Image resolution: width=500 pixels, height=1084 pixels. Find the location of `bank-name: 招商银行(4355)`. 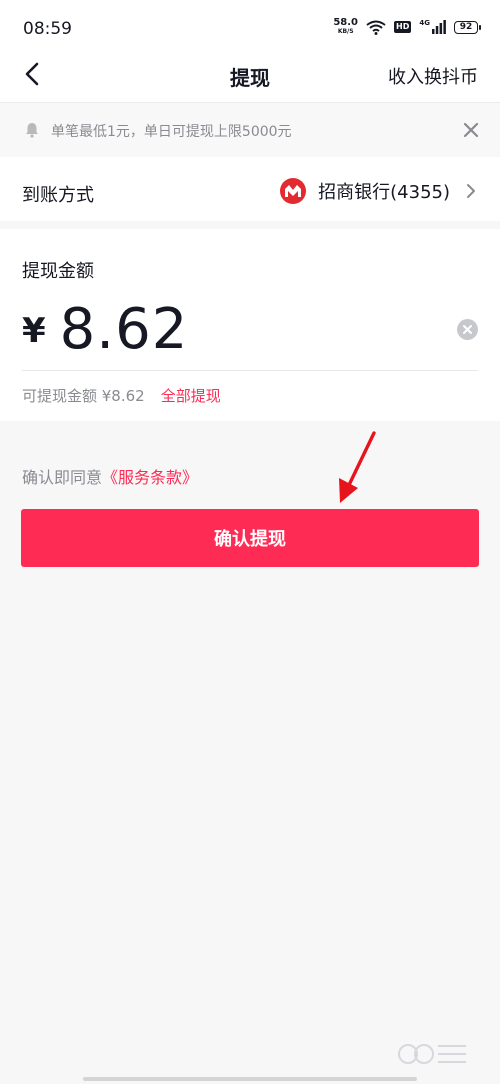

bank-name: 招商银行(4355) is located at coordinates (384, 192).